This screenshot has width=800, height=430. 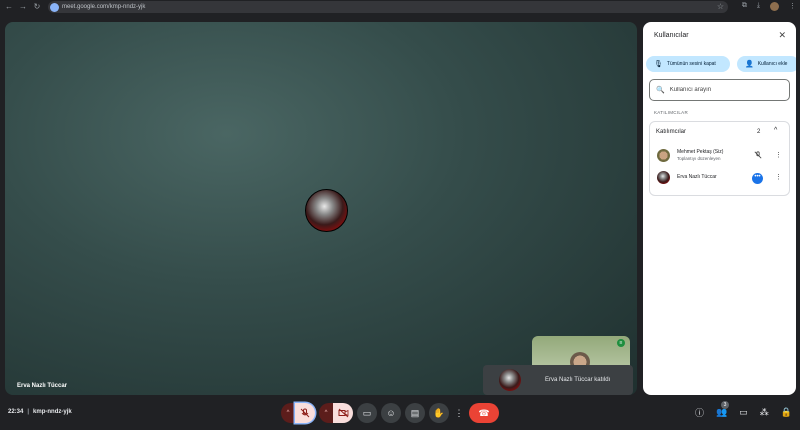 What do you see at coordinates (288, 413) in the screenshot?
I see `audio-options-chevron-icon: ^` at bounding box center [288, 413].